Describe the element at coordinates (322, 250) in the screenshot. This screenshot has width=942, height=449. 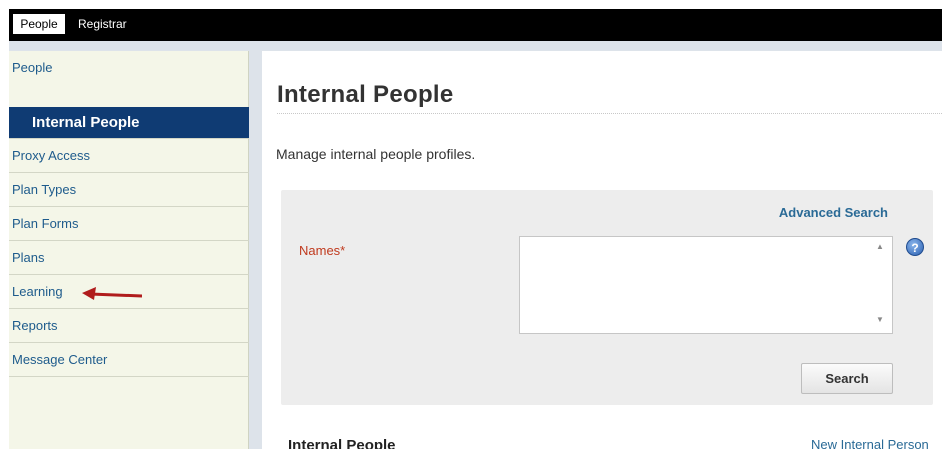
I see `names-label: Names*` at that location.